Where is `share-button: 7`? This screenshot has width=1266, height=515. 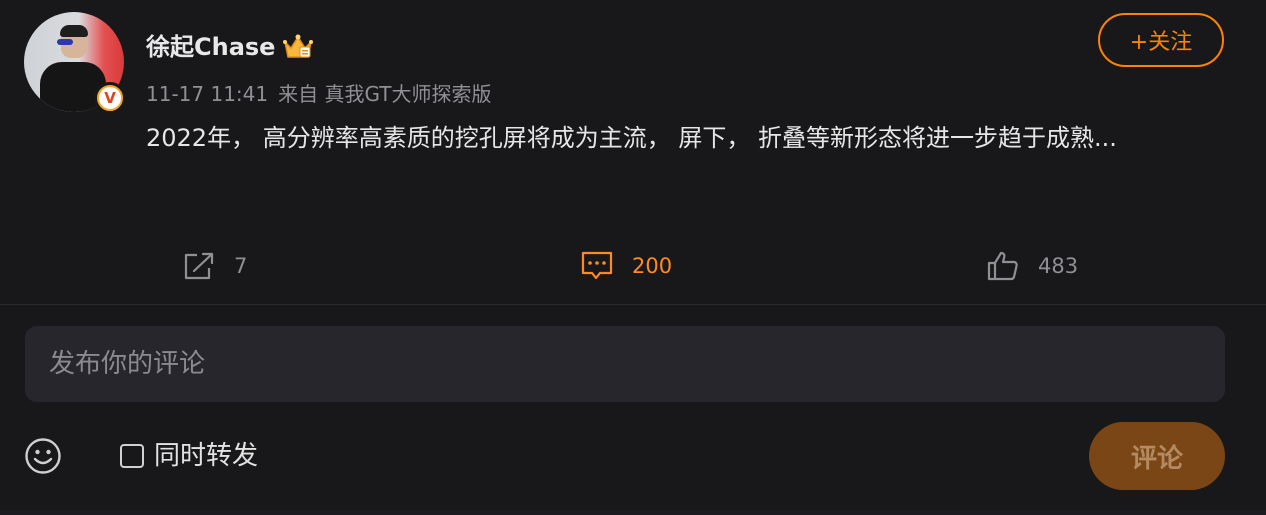
share-button: 7 is located at coordinates (214, 266).